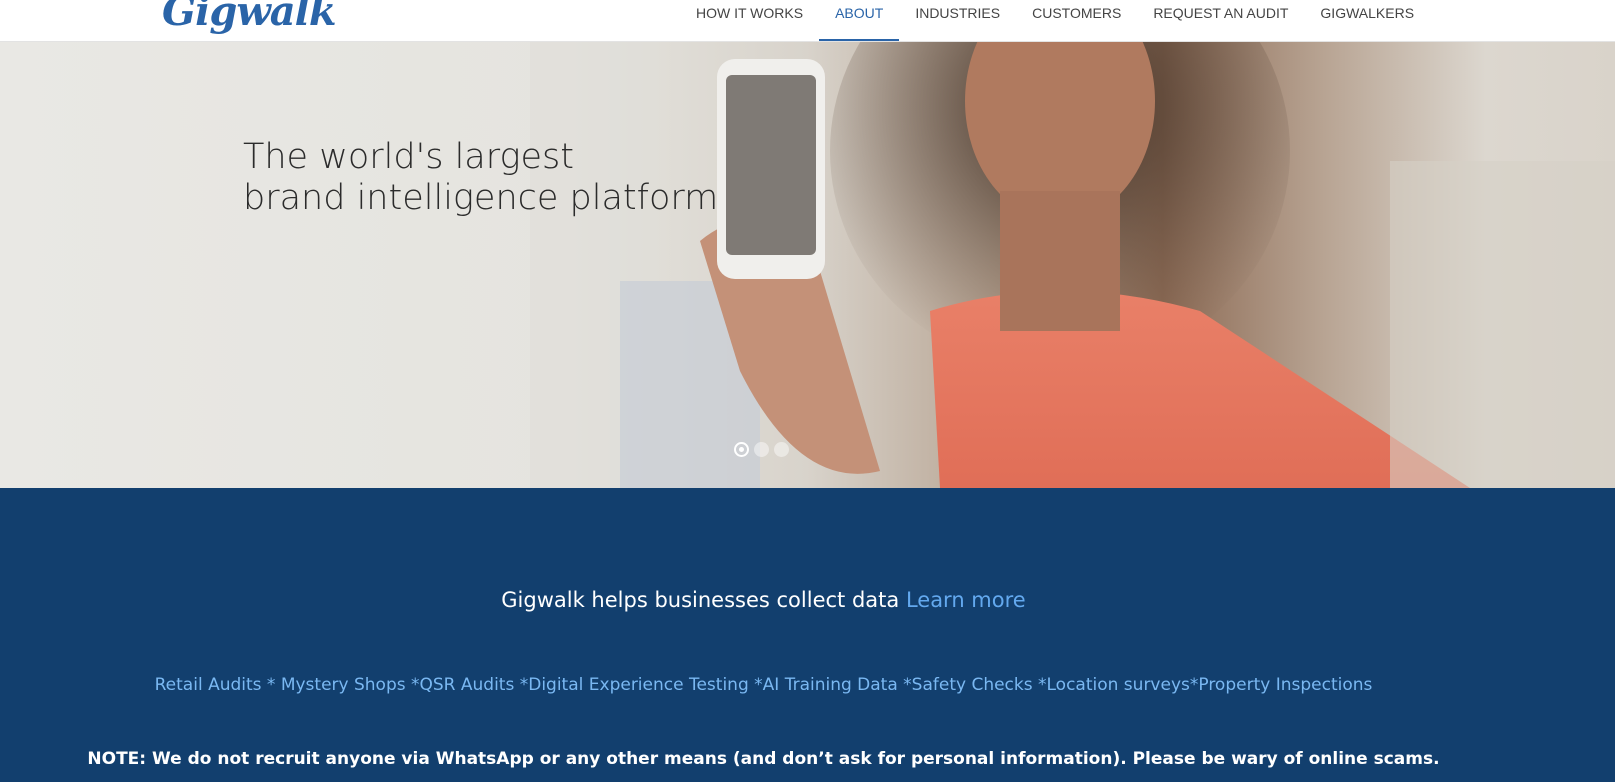  I want to click on nav-about: ABOUT, so click(859, 20).